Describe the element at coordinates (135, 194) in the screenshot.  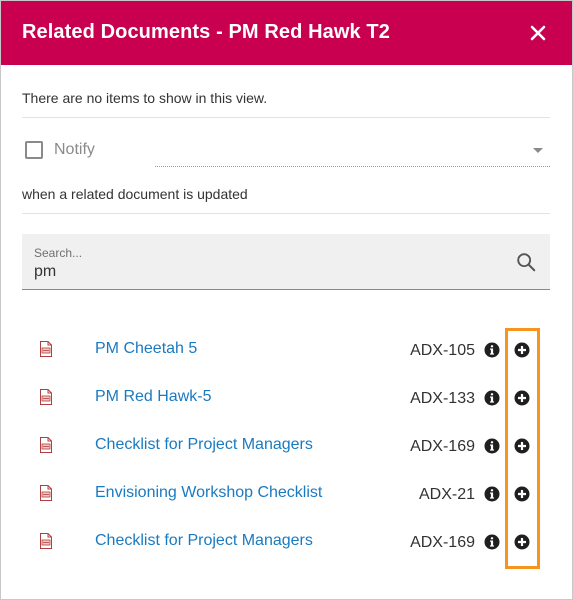
I see `notify-description: when a related document is updated` at that location.